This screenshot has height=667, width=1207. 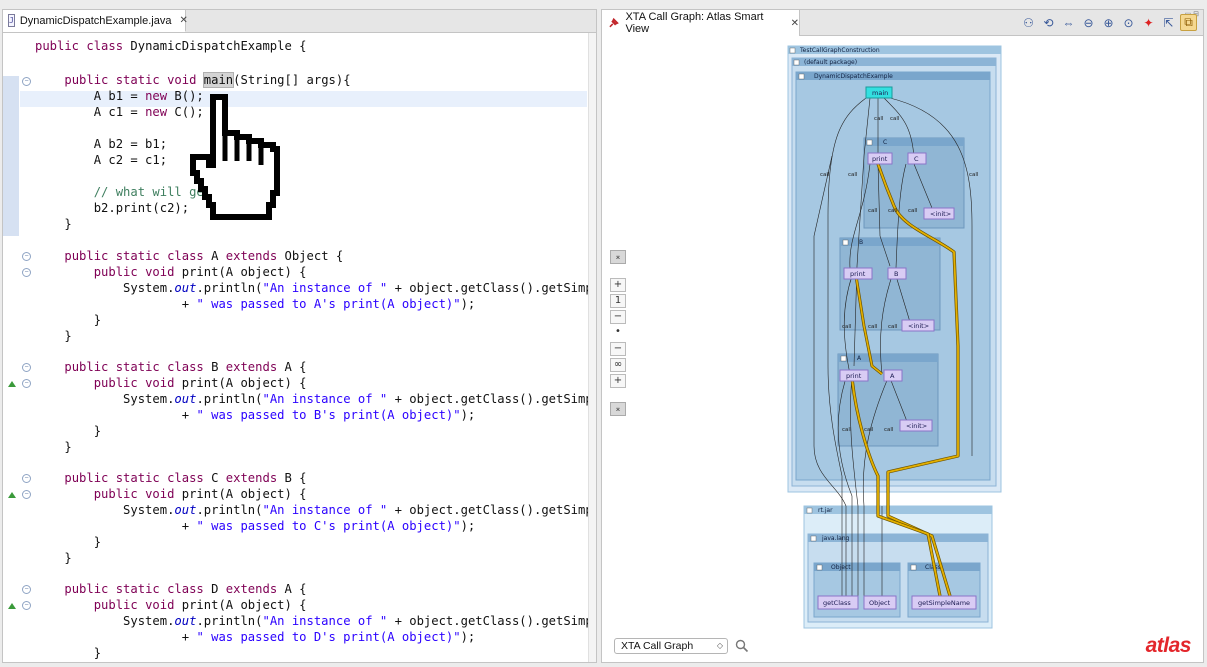 What do you see at coordinates (916, 426) in the screenshot?
I see `node-a-init-label: <init>` at bounding box center [916, 426].